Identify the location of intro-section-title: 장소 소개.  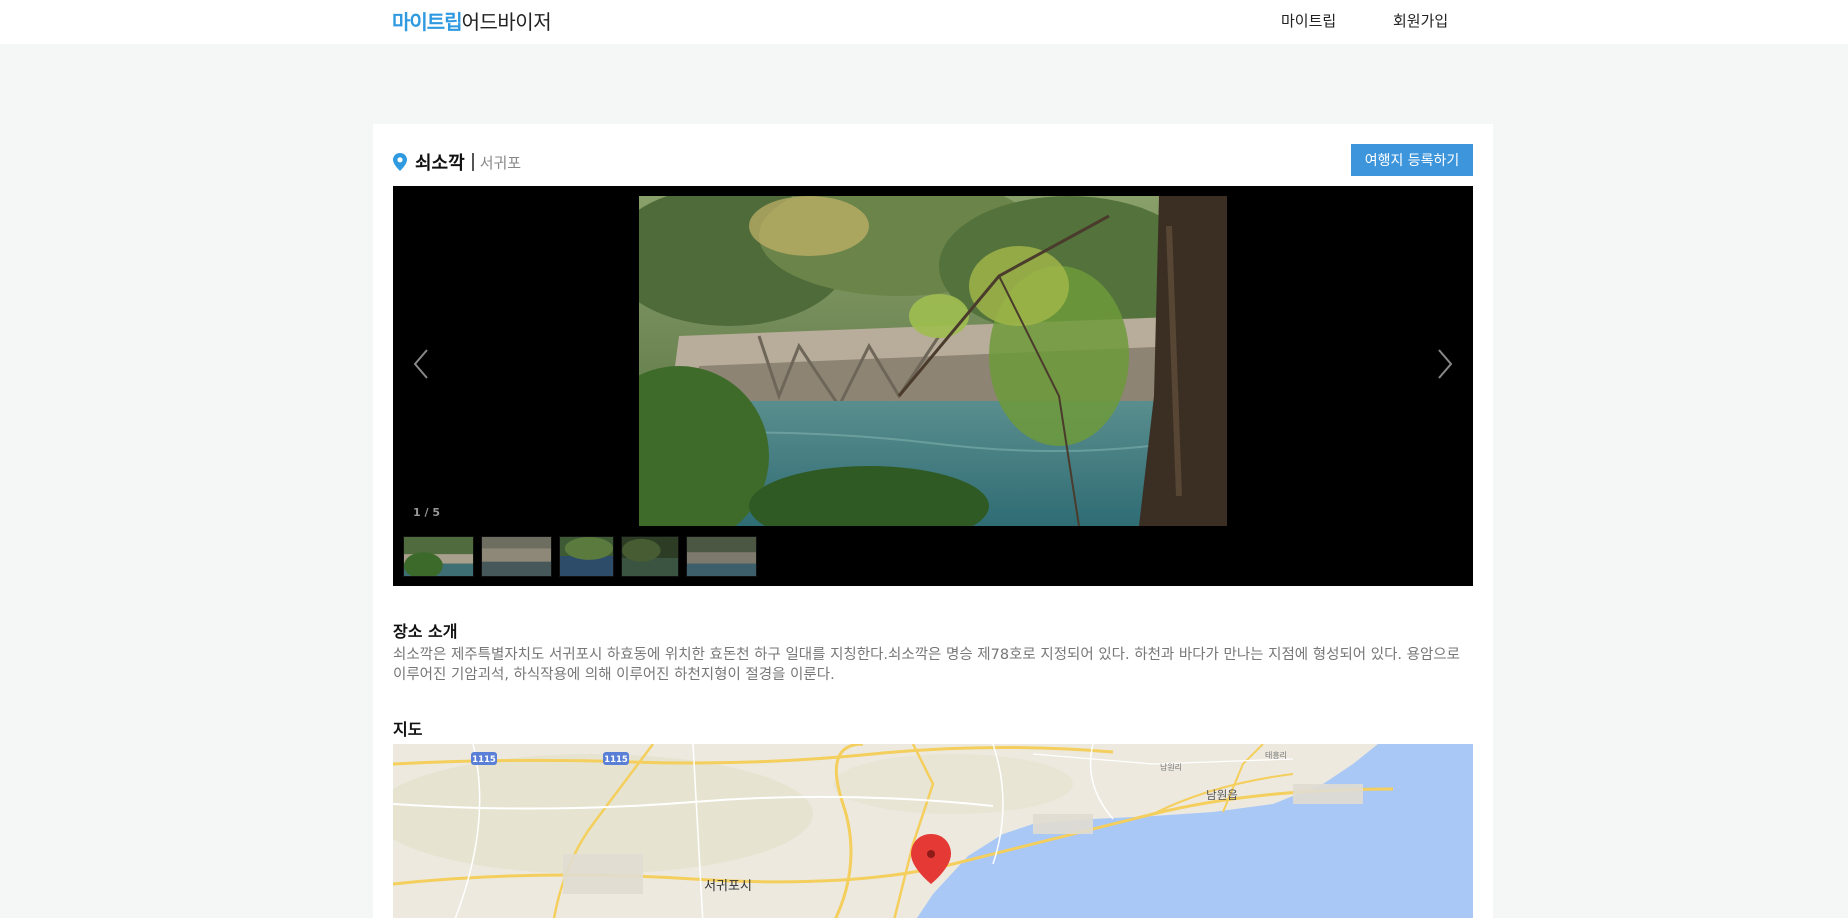
(425, 631).